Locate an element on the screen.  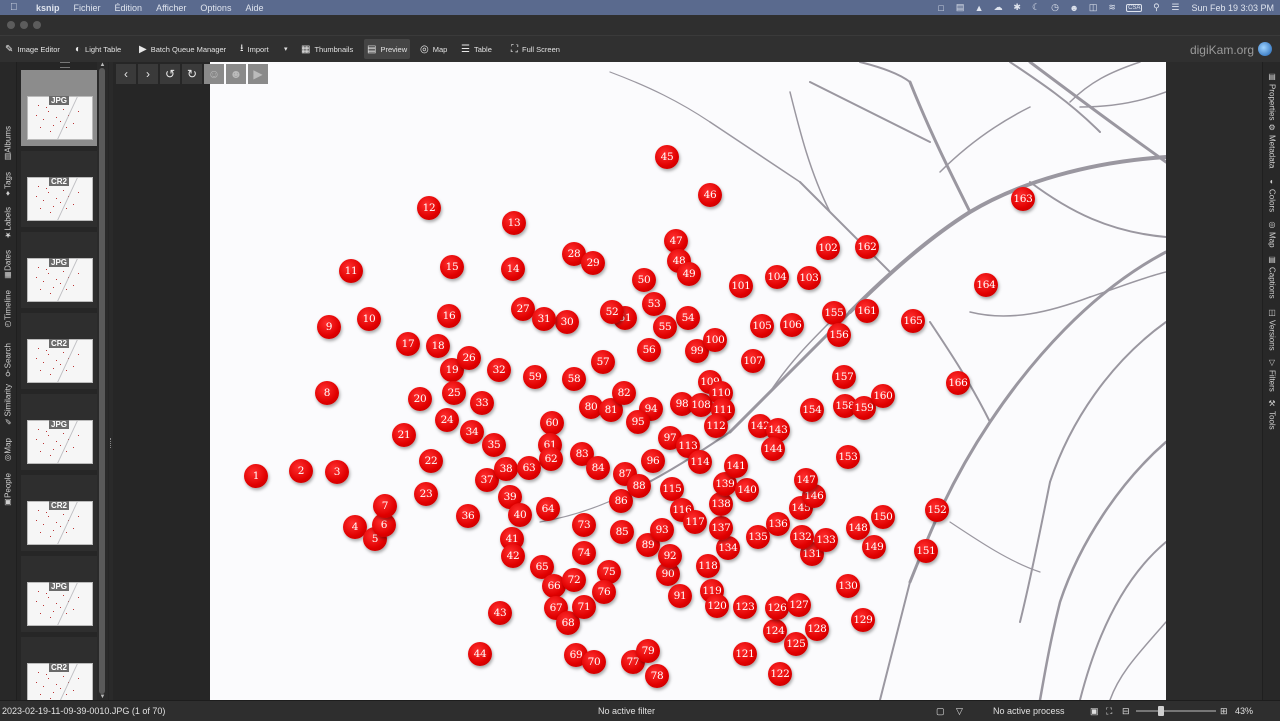
bluetooth-icon: ✱ is located at coordinates (1017, 7).